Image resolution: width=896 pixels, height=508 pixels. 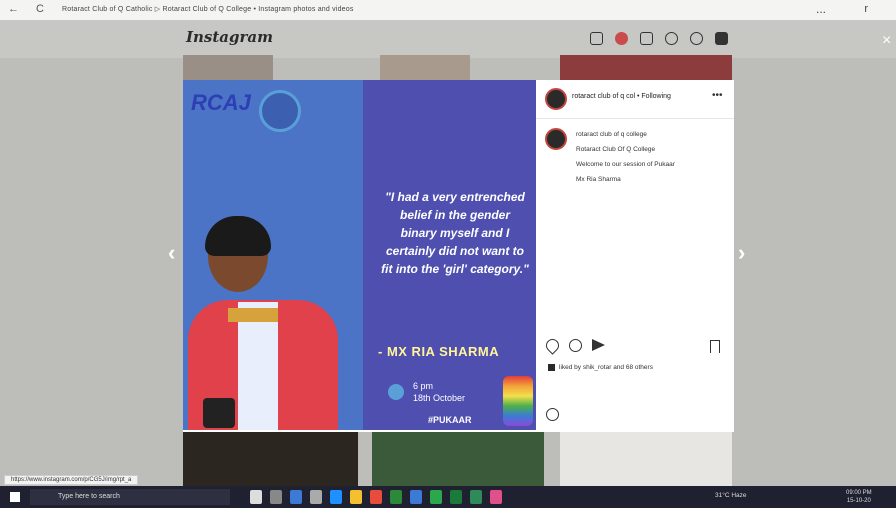 I want to click on divider, so click(x=635, y=118).